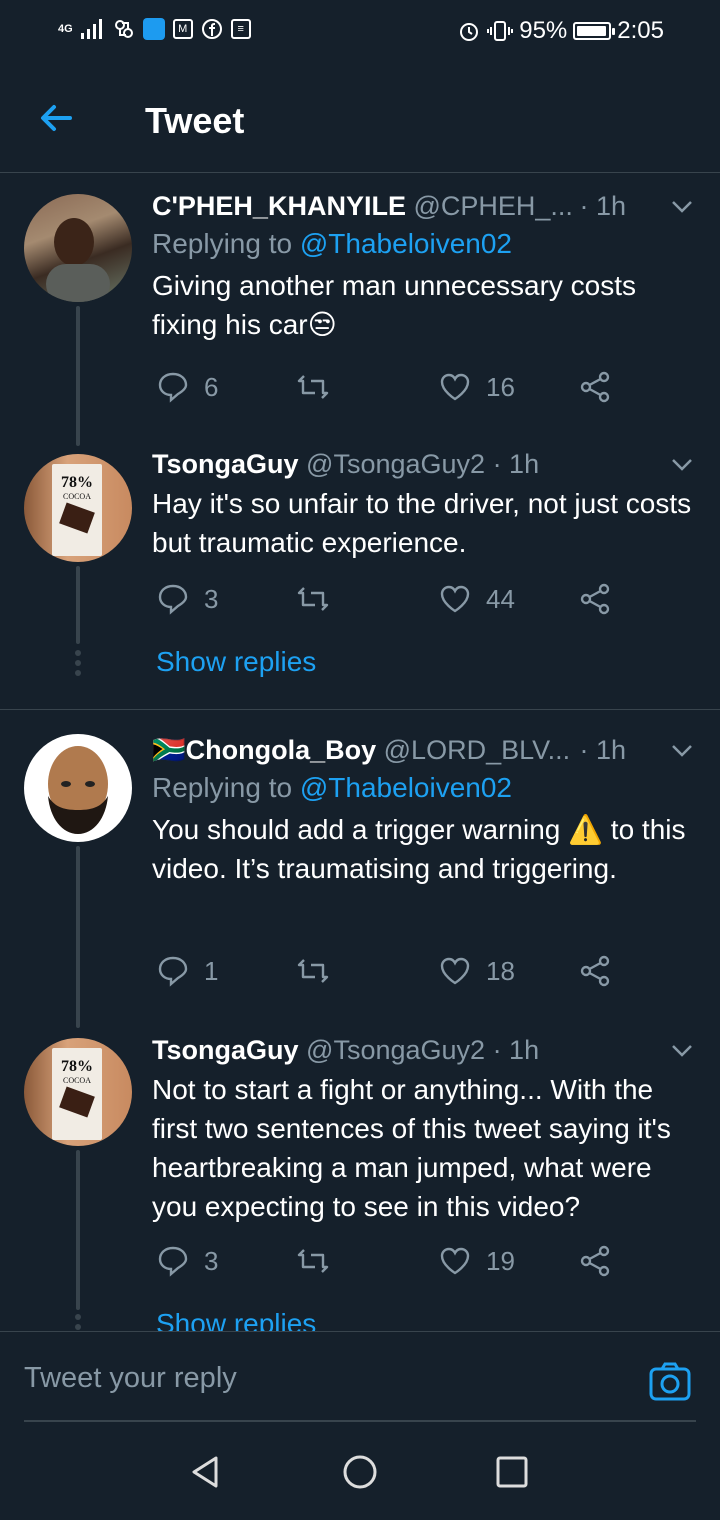 The image size is (720, 1520). Describe the element at coordinates (91, 29) in the screenshot. I see `signal-bars-icon` at that location.